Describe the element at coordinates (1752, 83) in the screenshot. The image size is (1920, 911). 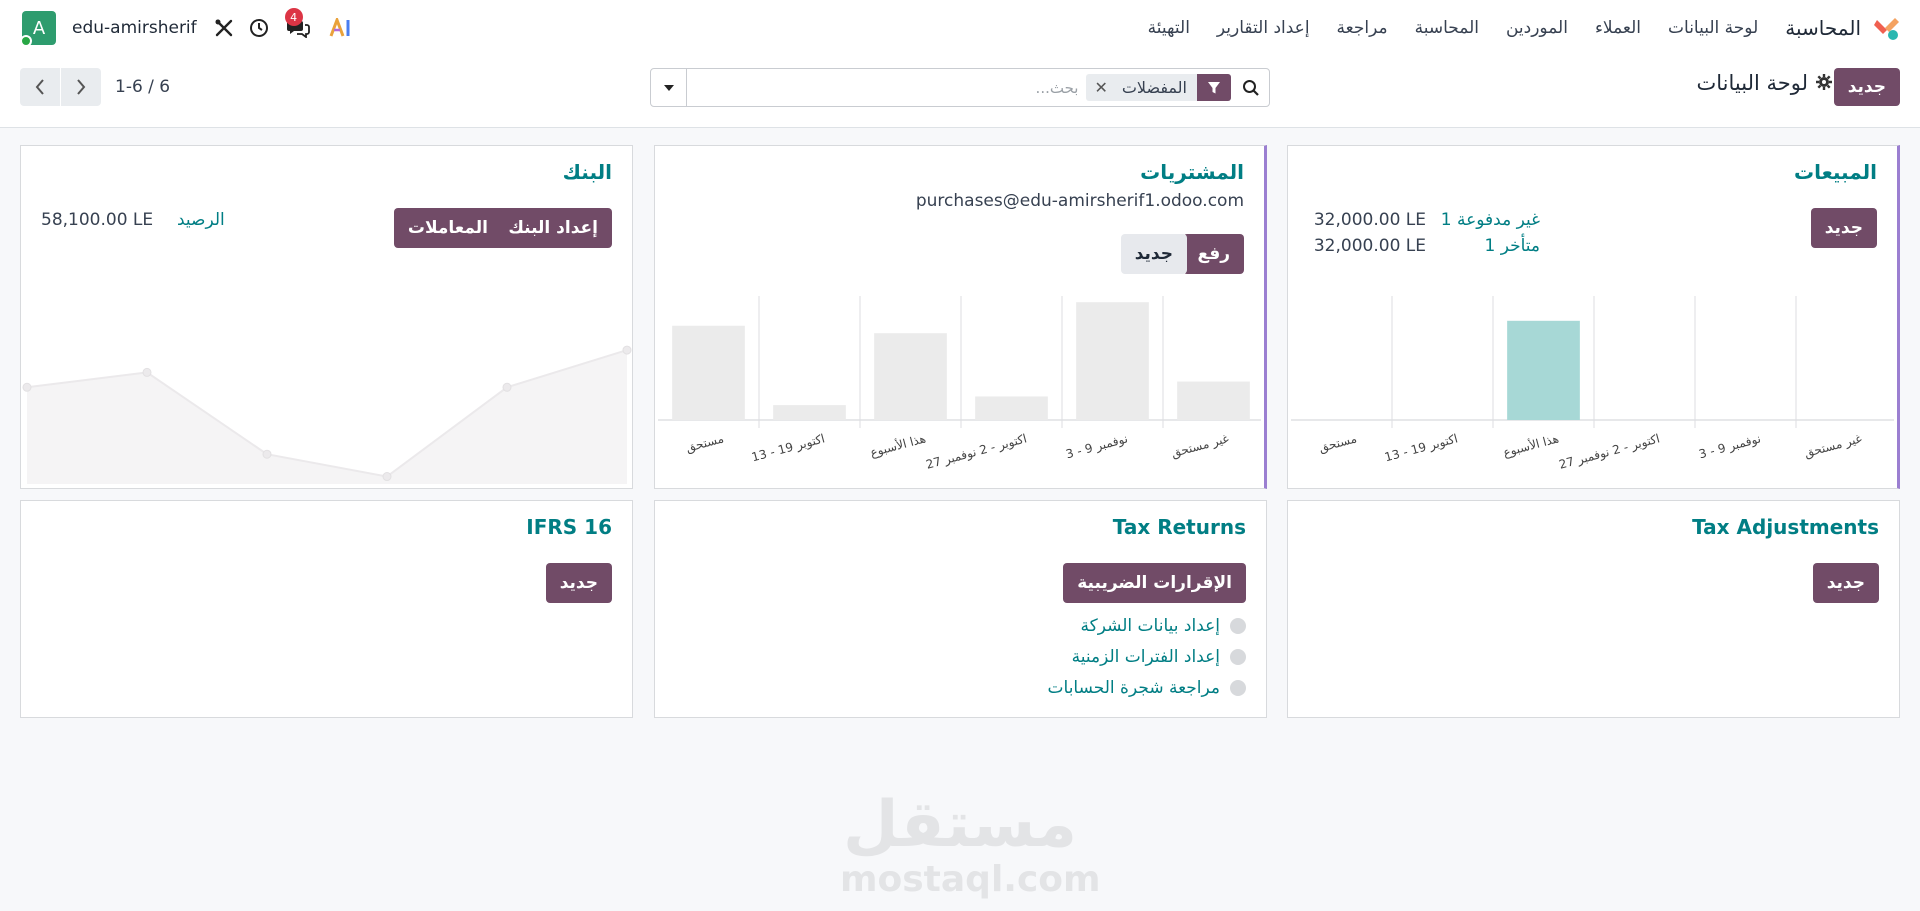
I see `page-title: لوحة البيانات` at that location.